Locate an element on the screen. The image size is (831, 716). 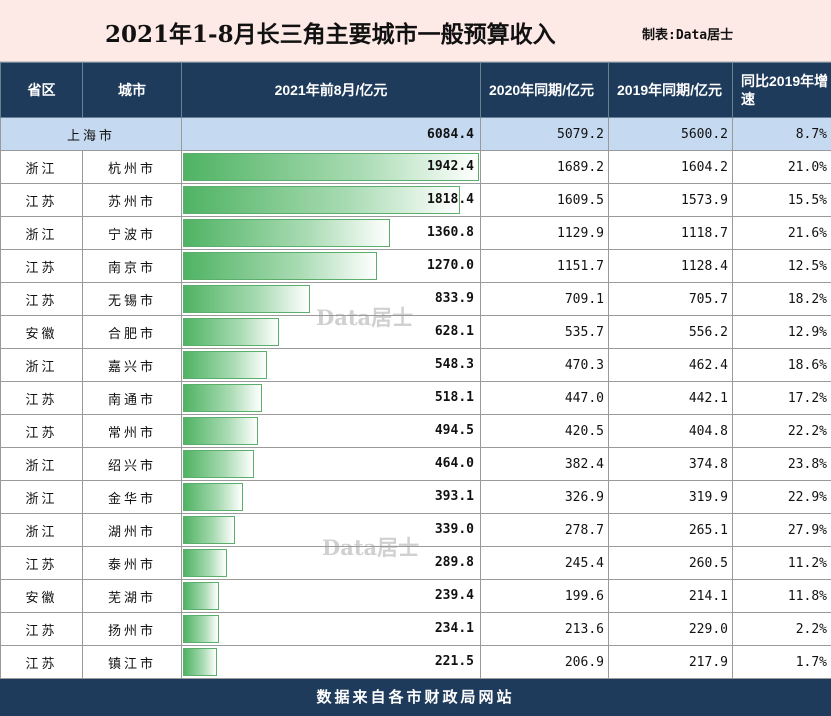
value-2019-cell: 404.8 is located at coordinates (670, 431).